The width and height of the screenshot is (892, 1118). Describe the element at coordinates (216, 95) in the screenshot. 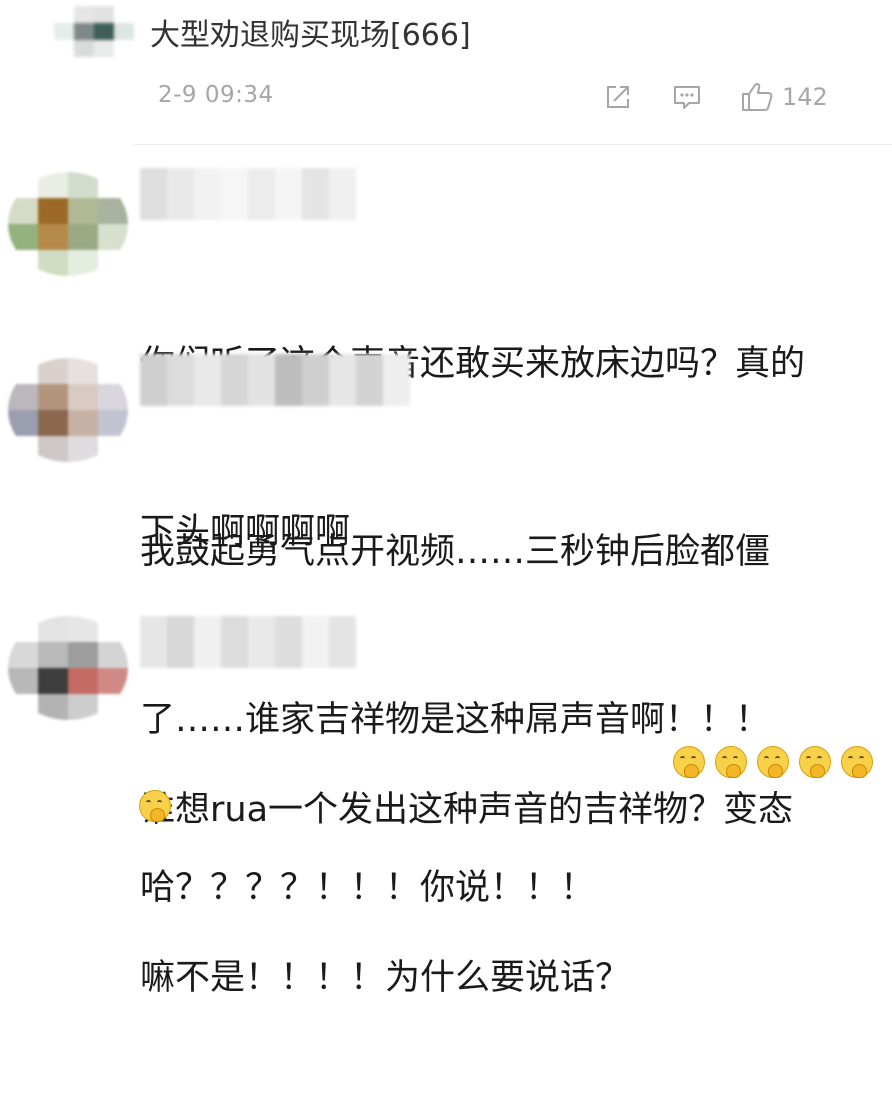

I see `reply-timestamp: 2-9 09:34` at that location.